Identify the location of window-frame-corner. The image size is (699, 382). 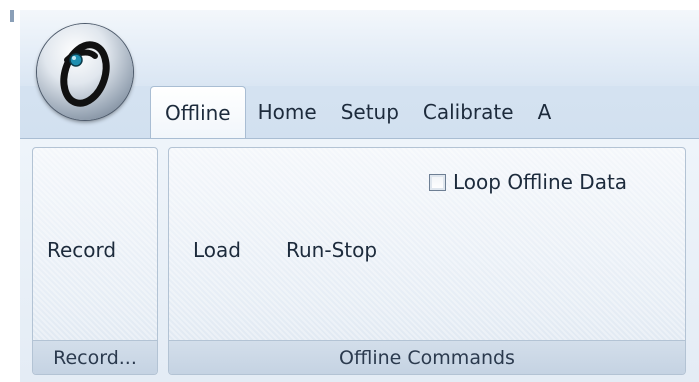
(12, 16).